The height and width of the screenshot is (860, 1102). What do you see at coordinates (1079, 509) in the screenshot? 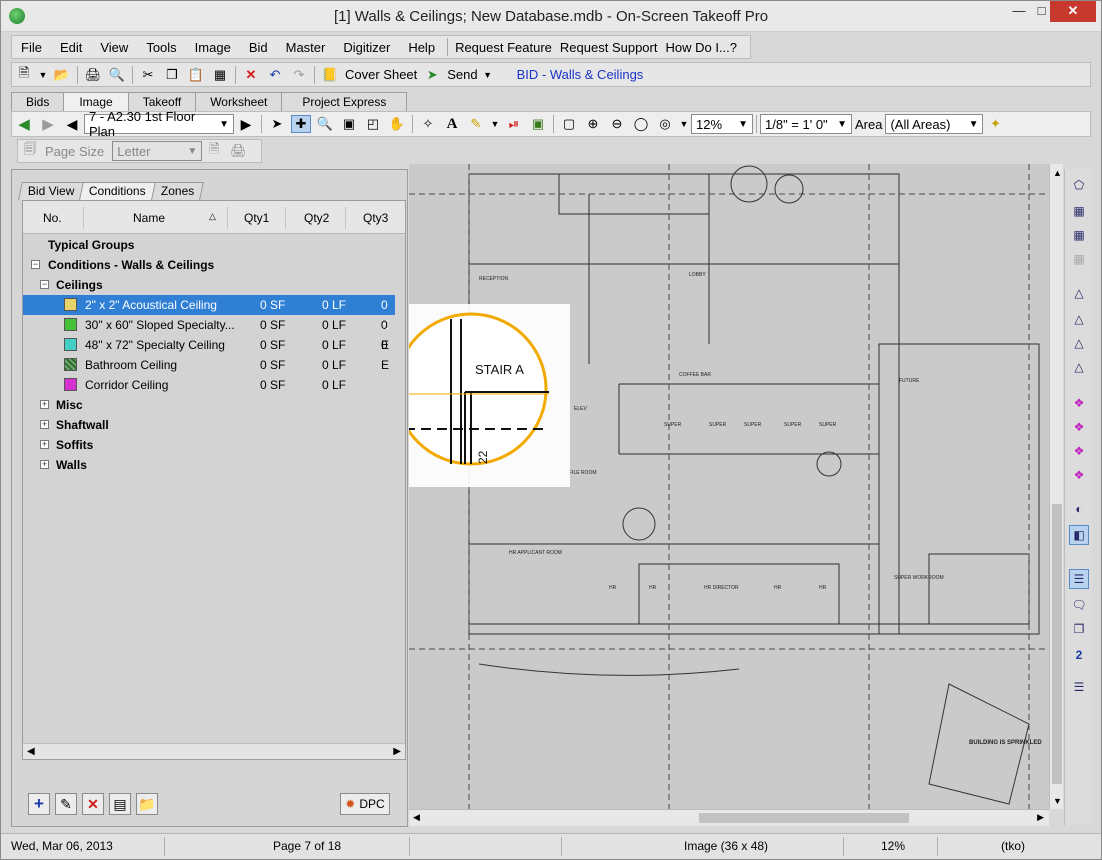
I see `contrast-icon: ◐` at bounding box center [1079, 509].